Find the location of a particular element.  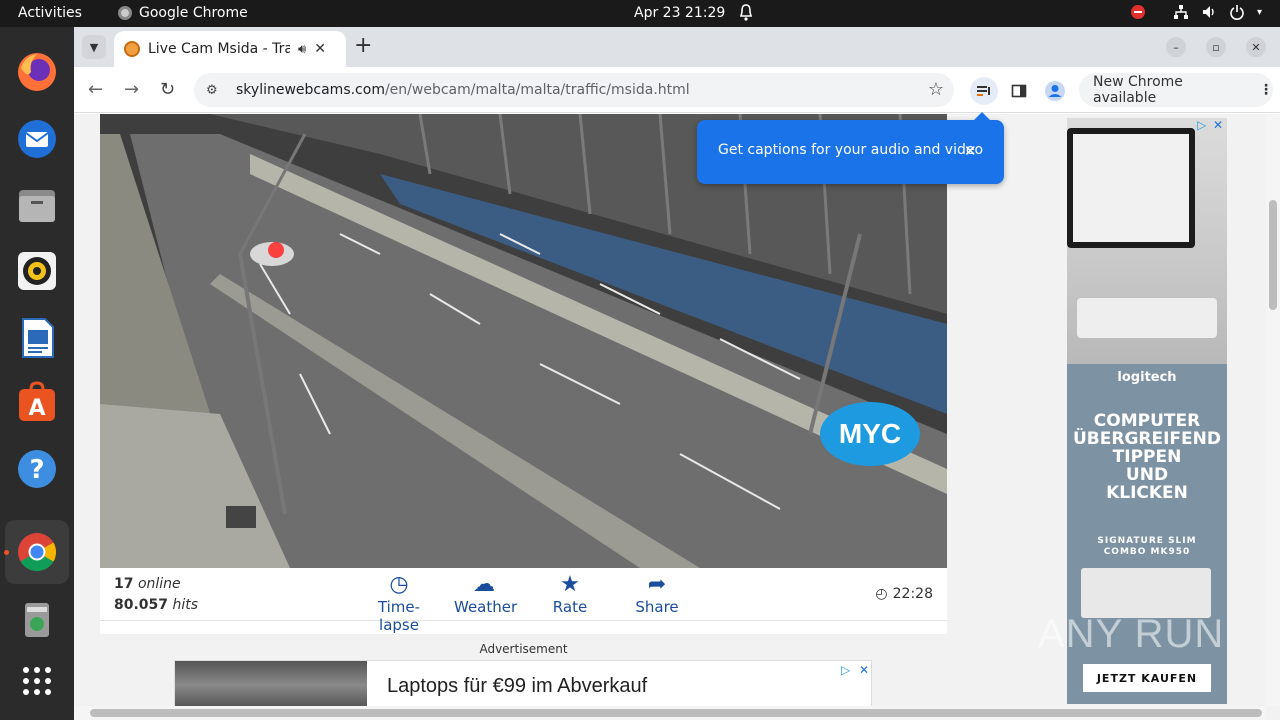

keyboard-product-image is located at coordinates (1146, 593).